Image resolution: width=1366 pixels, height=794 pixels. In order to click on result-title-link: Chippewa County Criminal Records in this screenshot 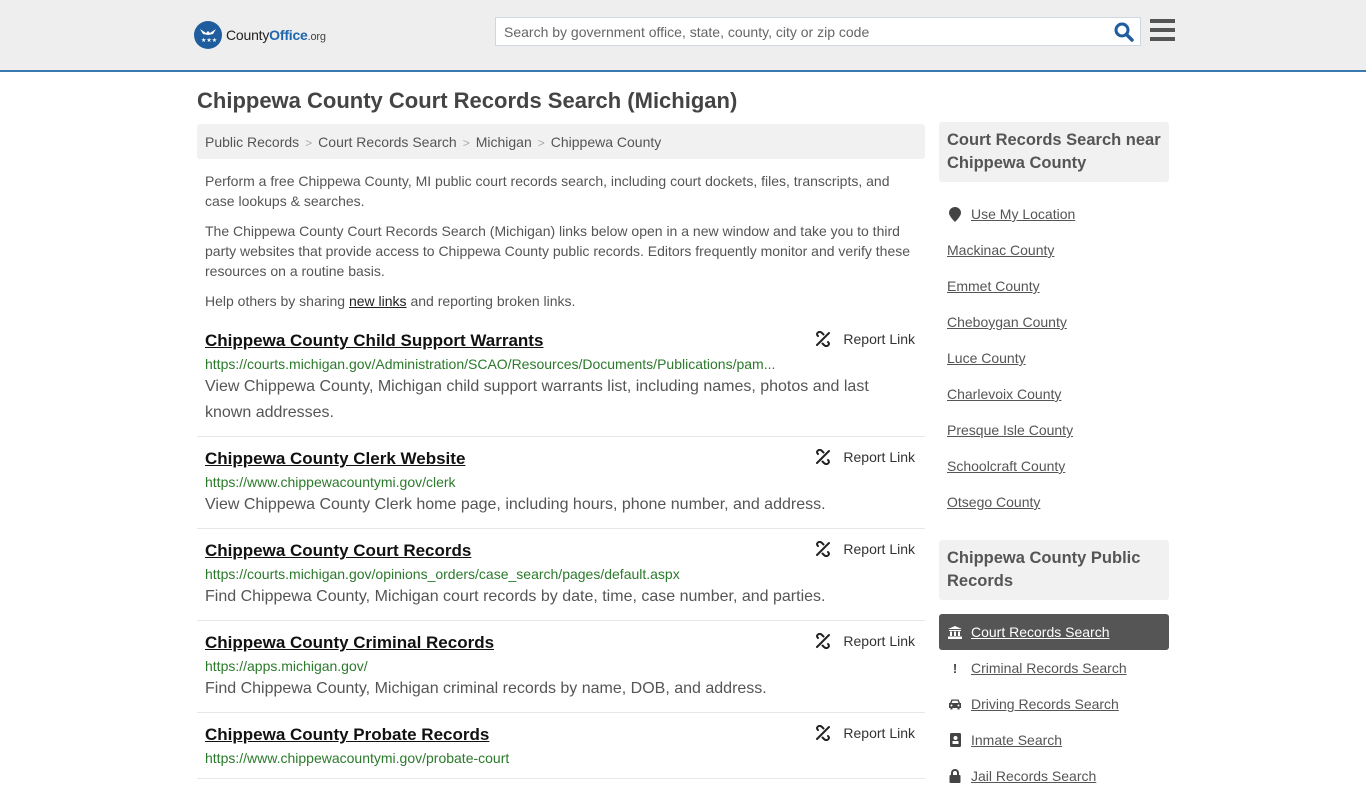, I will do `click(349, 643)`.